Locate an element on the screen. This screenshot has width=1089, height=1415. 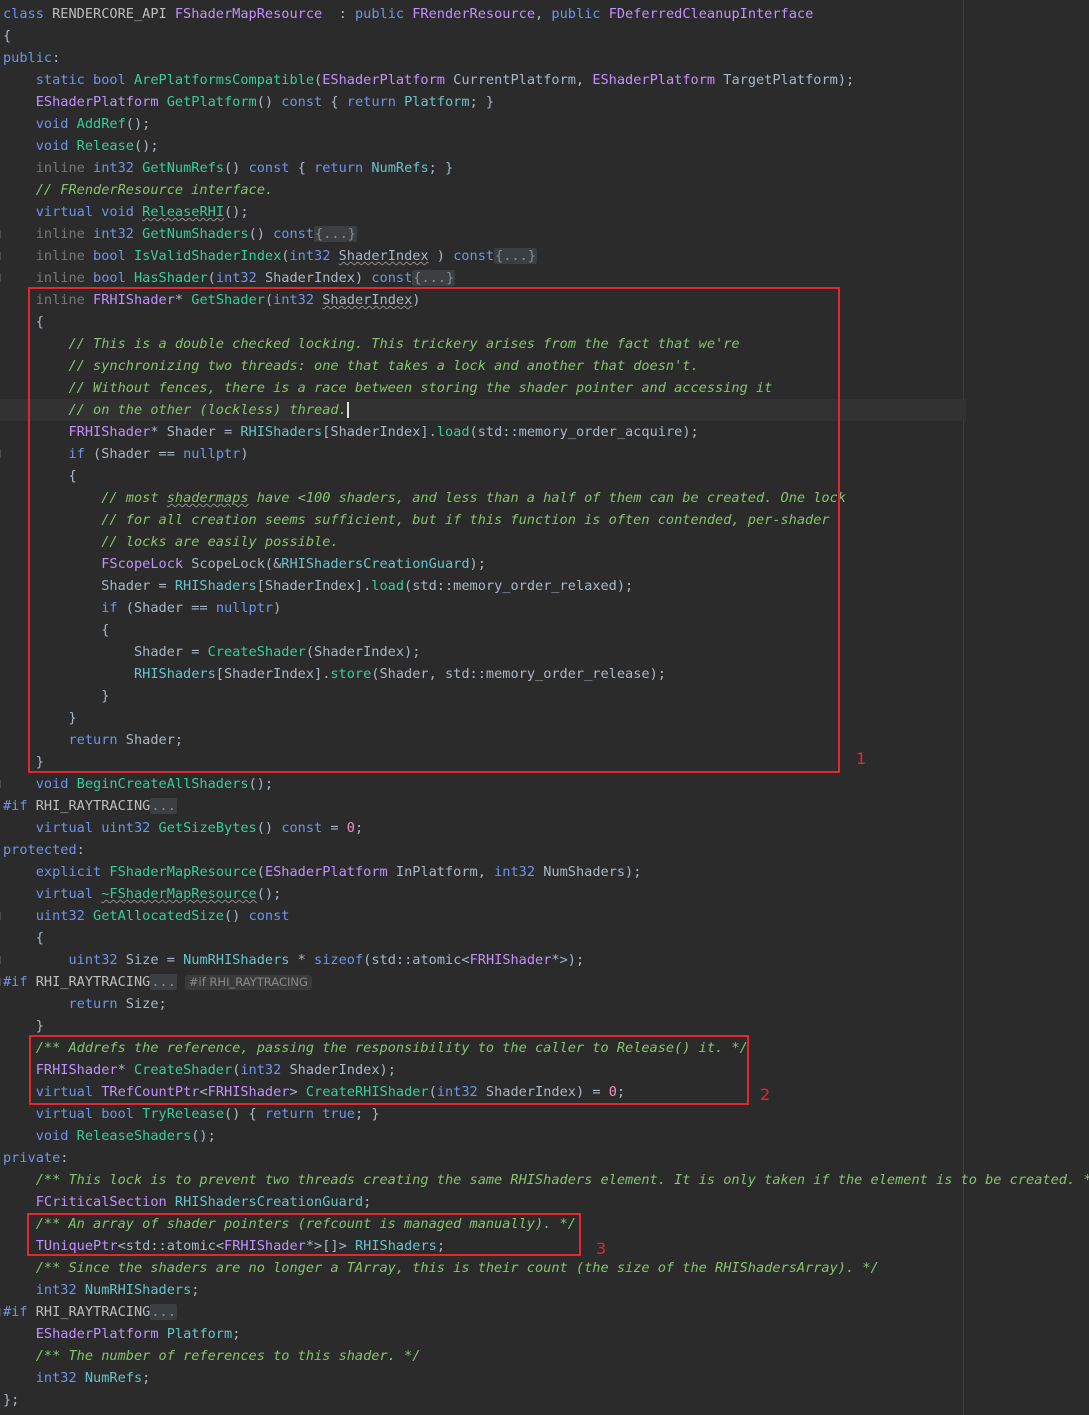
code-token: } is located at coordinates (23, 1026).